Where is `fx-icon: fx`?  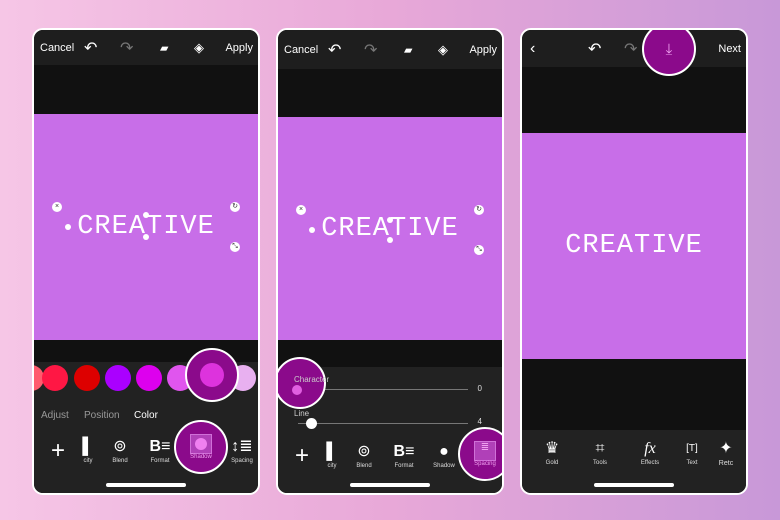
fx-icon: fx is located at coordinates (650, 448).